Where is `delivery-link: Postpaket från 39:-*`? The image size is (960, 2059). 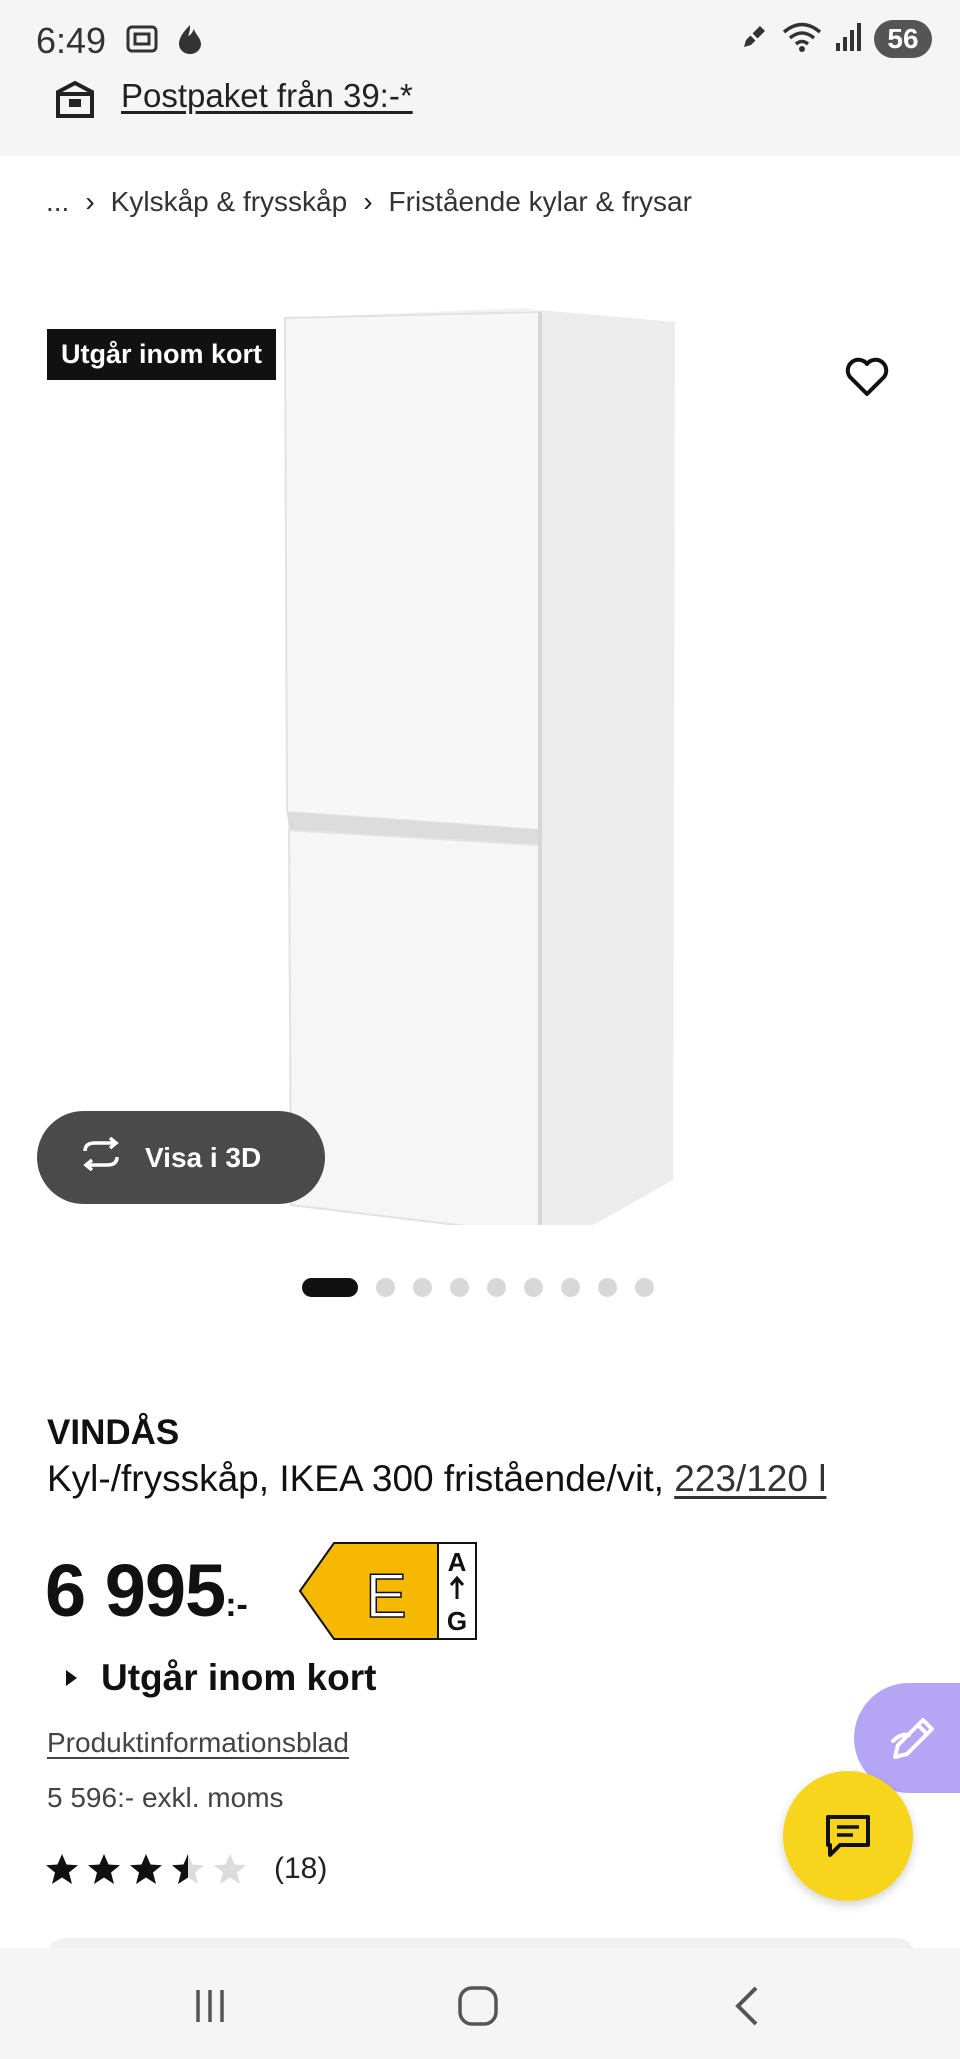
delivery-link: Postpaket från 39:-* is located at coordinates (267, 96).